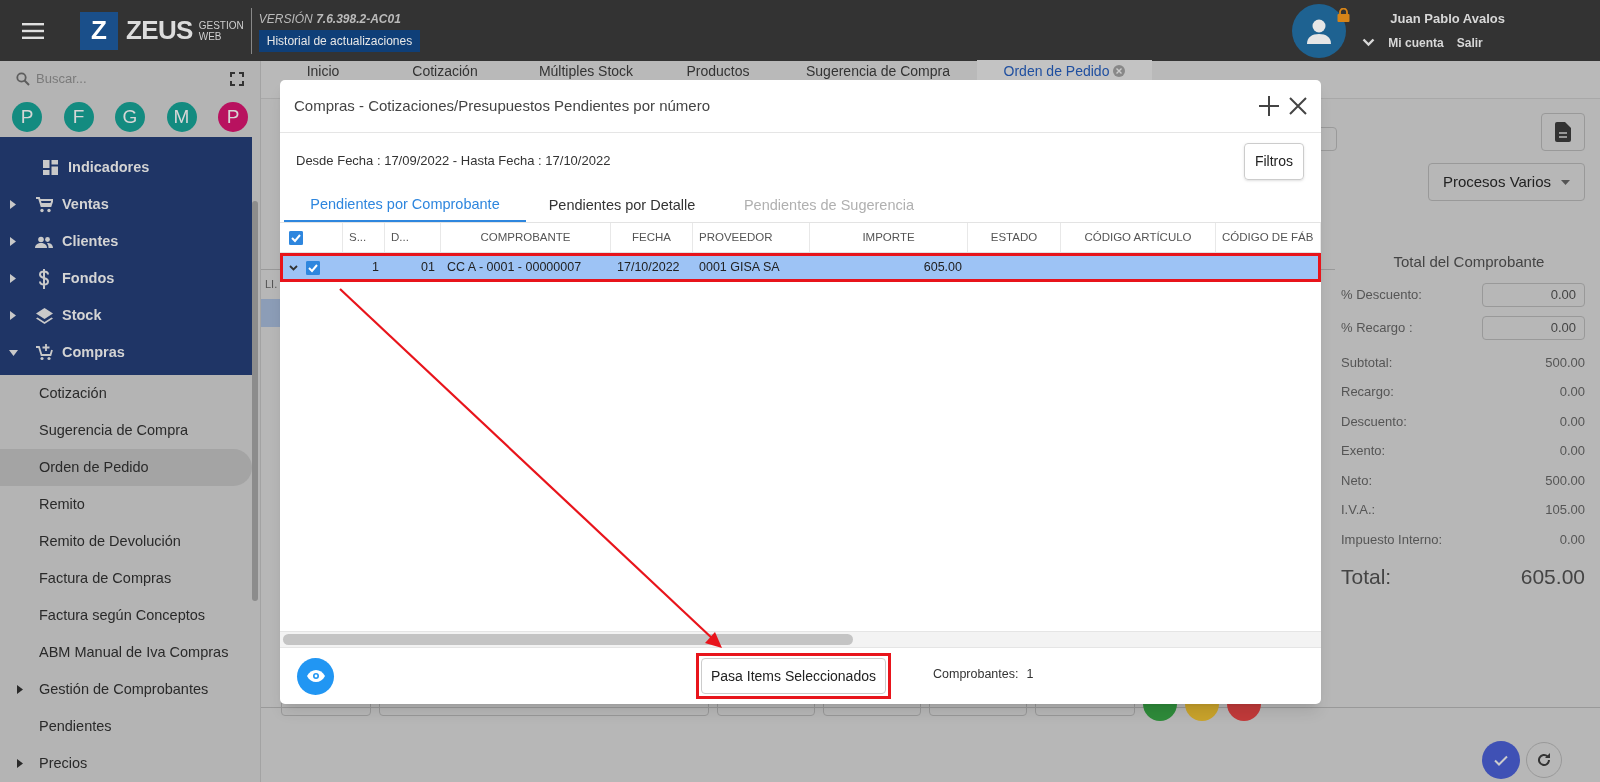 The image size is (1600, 782). I want to click on user-name: Juan Pablo Avalos, so click(1447, 19).